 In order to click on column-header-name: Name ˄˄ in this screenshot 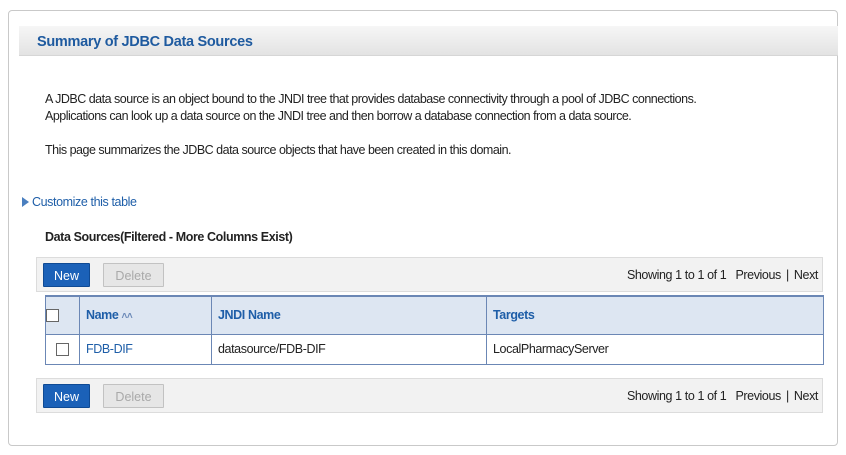, I will do `click(145, 315)`.